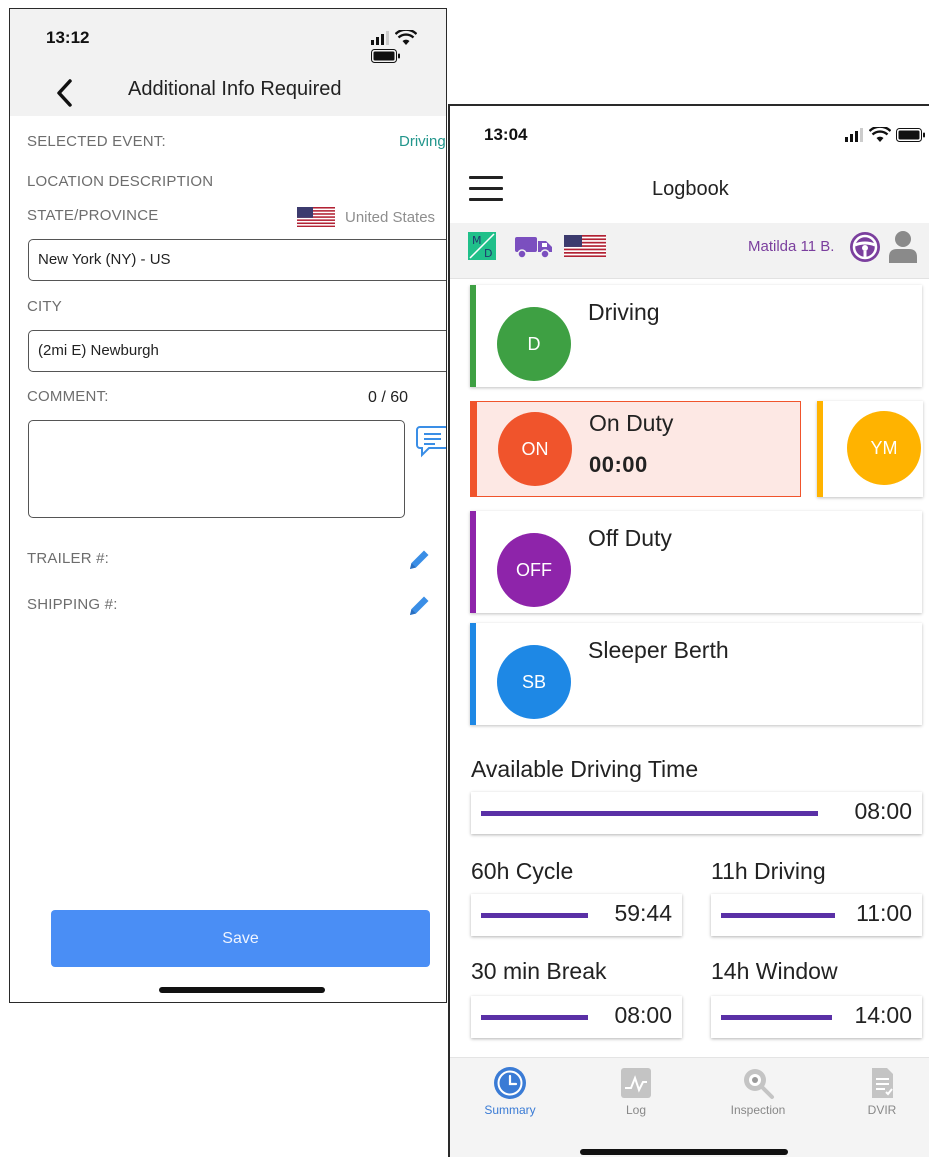 This screenshot has height=1157, width=929. Describe the element at coordinates (534, 570) in the screenshot. I see `off-duty-status-circle: OFF` at that location.